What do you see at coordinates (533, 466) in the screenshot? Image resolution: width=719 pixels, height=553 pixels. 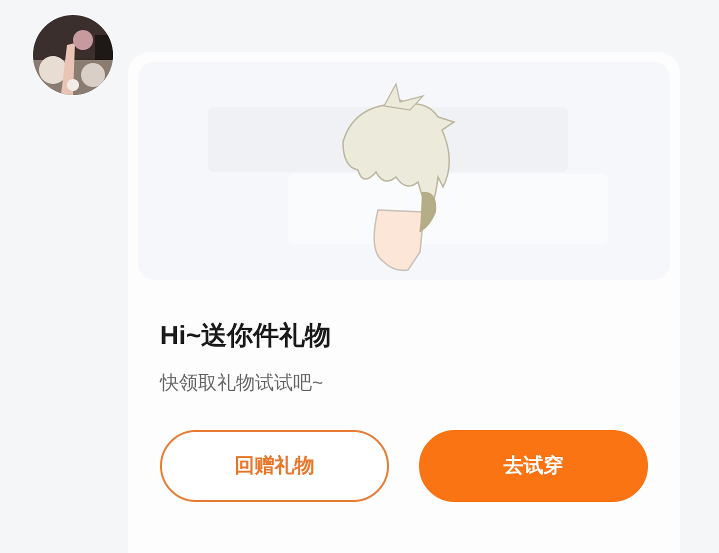 I see `try-on-button: 去试穿` at bounding box center [533, 466].